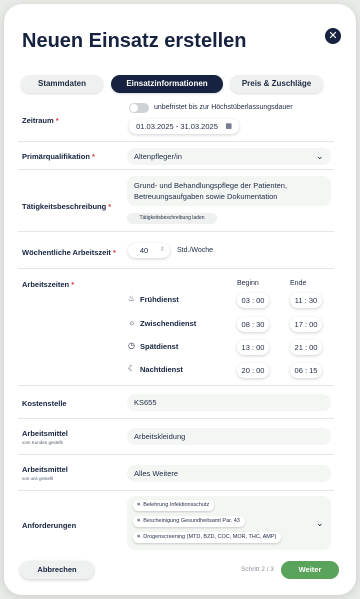  I want to click on zeitraum-label: Zeitraum *, so click(40, 120).